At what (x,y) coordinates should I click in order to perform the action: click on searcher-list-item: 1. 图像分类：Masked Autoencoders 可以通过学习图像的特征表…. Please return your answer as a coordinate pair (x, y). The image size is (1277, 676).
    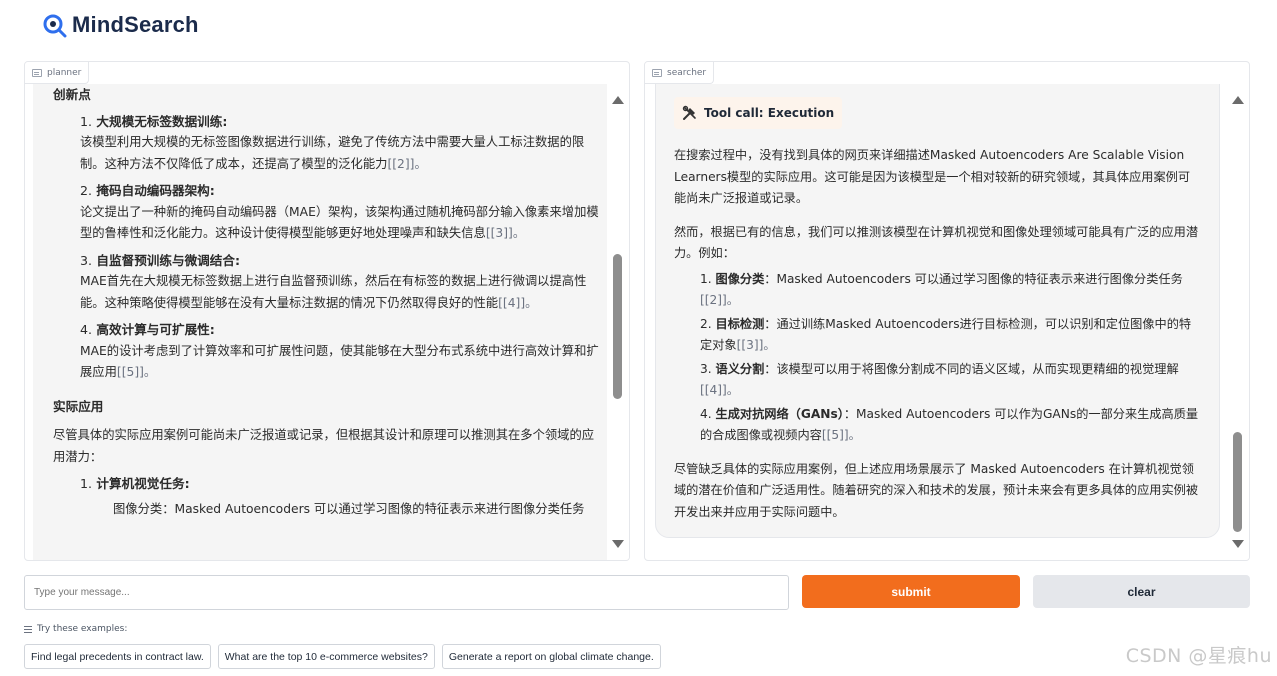
    Looking at the image, I should click on (941, 289).